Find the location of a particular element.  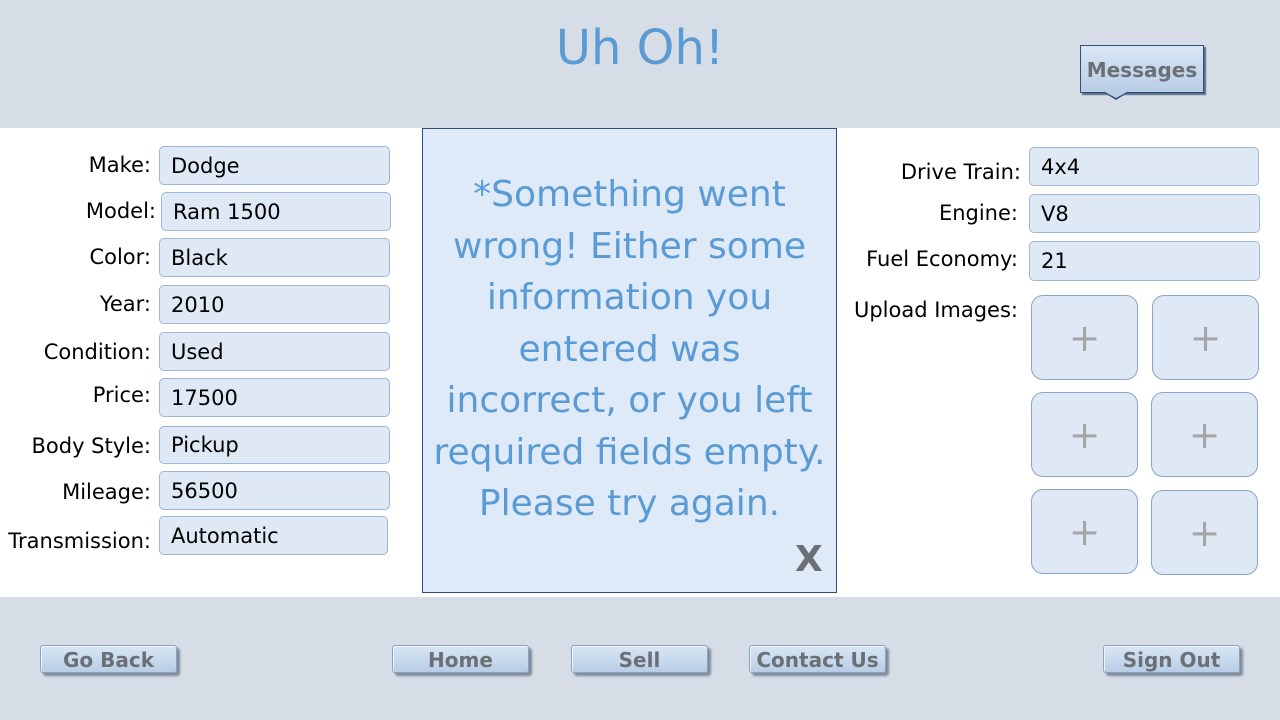

year-field: 2010 is located at coordinates (274, 304).